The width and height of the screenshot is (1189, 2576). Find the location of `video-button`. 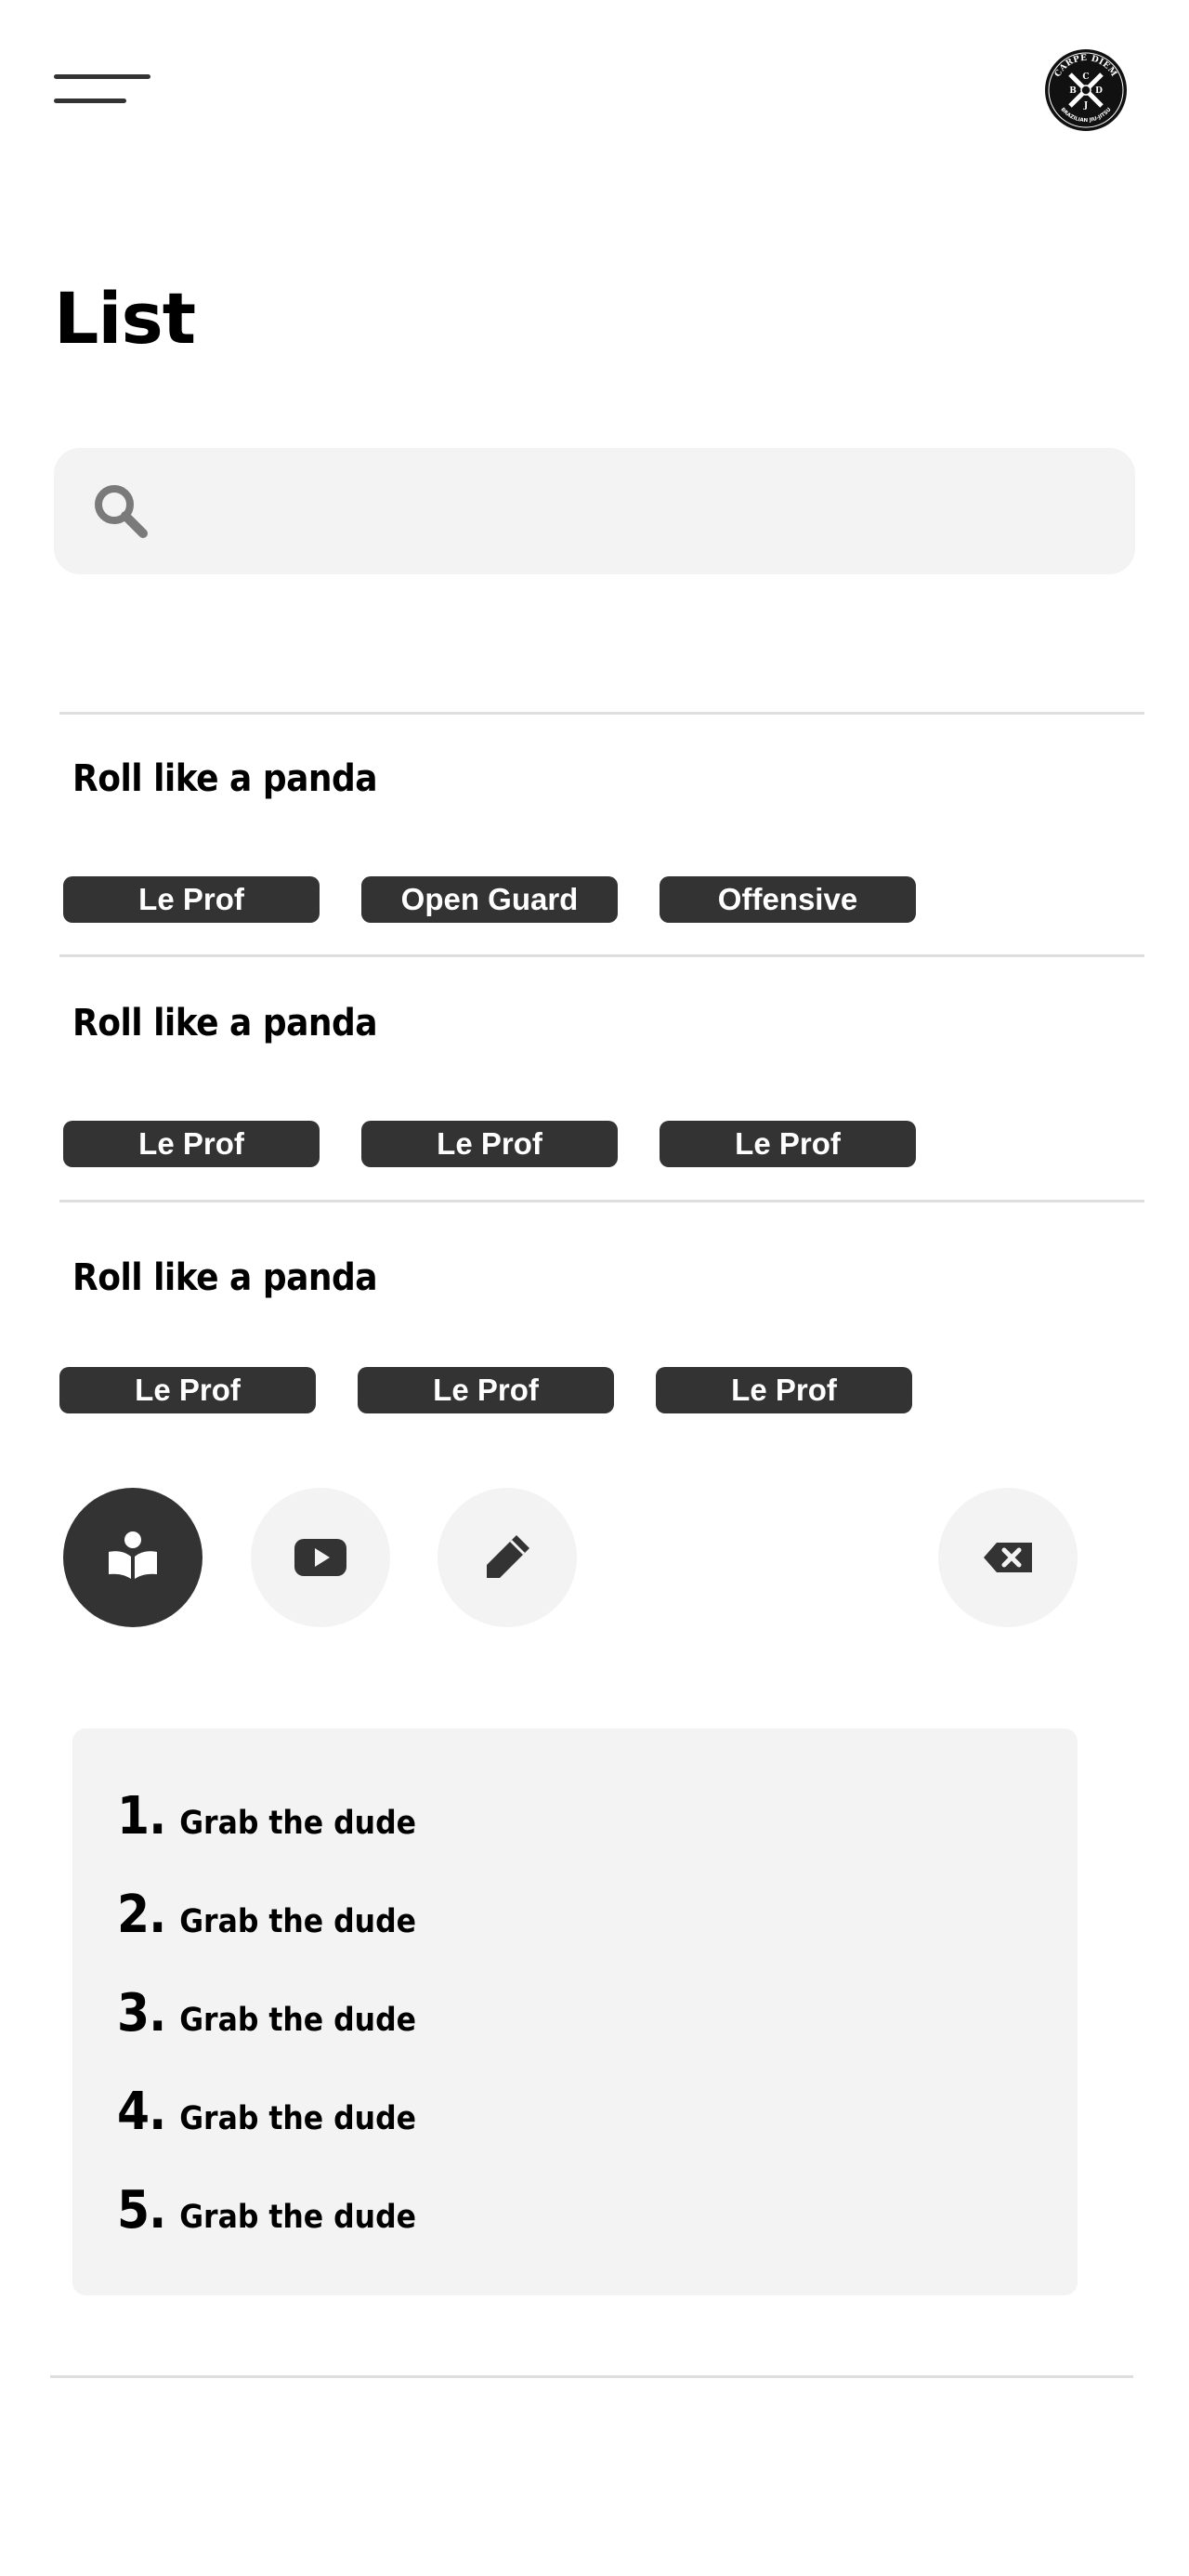

video-button is located at coordinates (320, 1557).